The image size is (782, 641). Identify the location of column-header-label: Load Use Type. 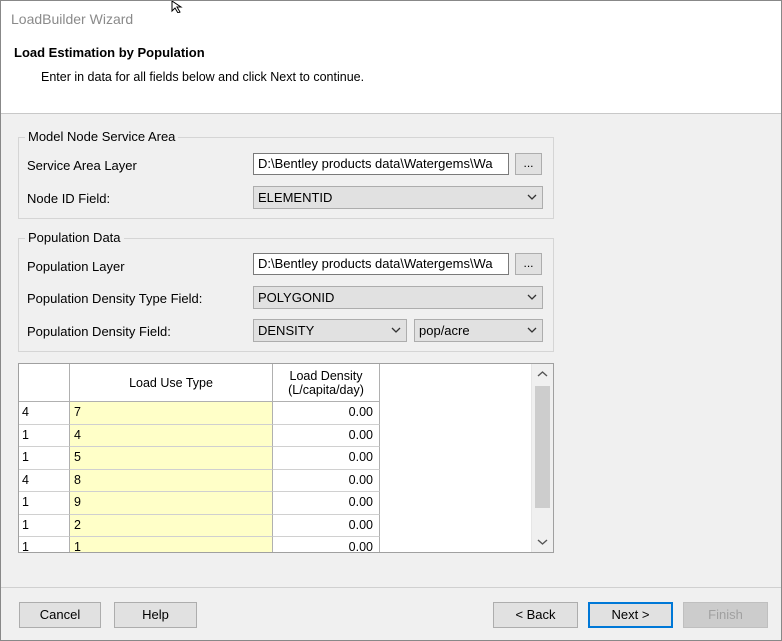
(171, 383).